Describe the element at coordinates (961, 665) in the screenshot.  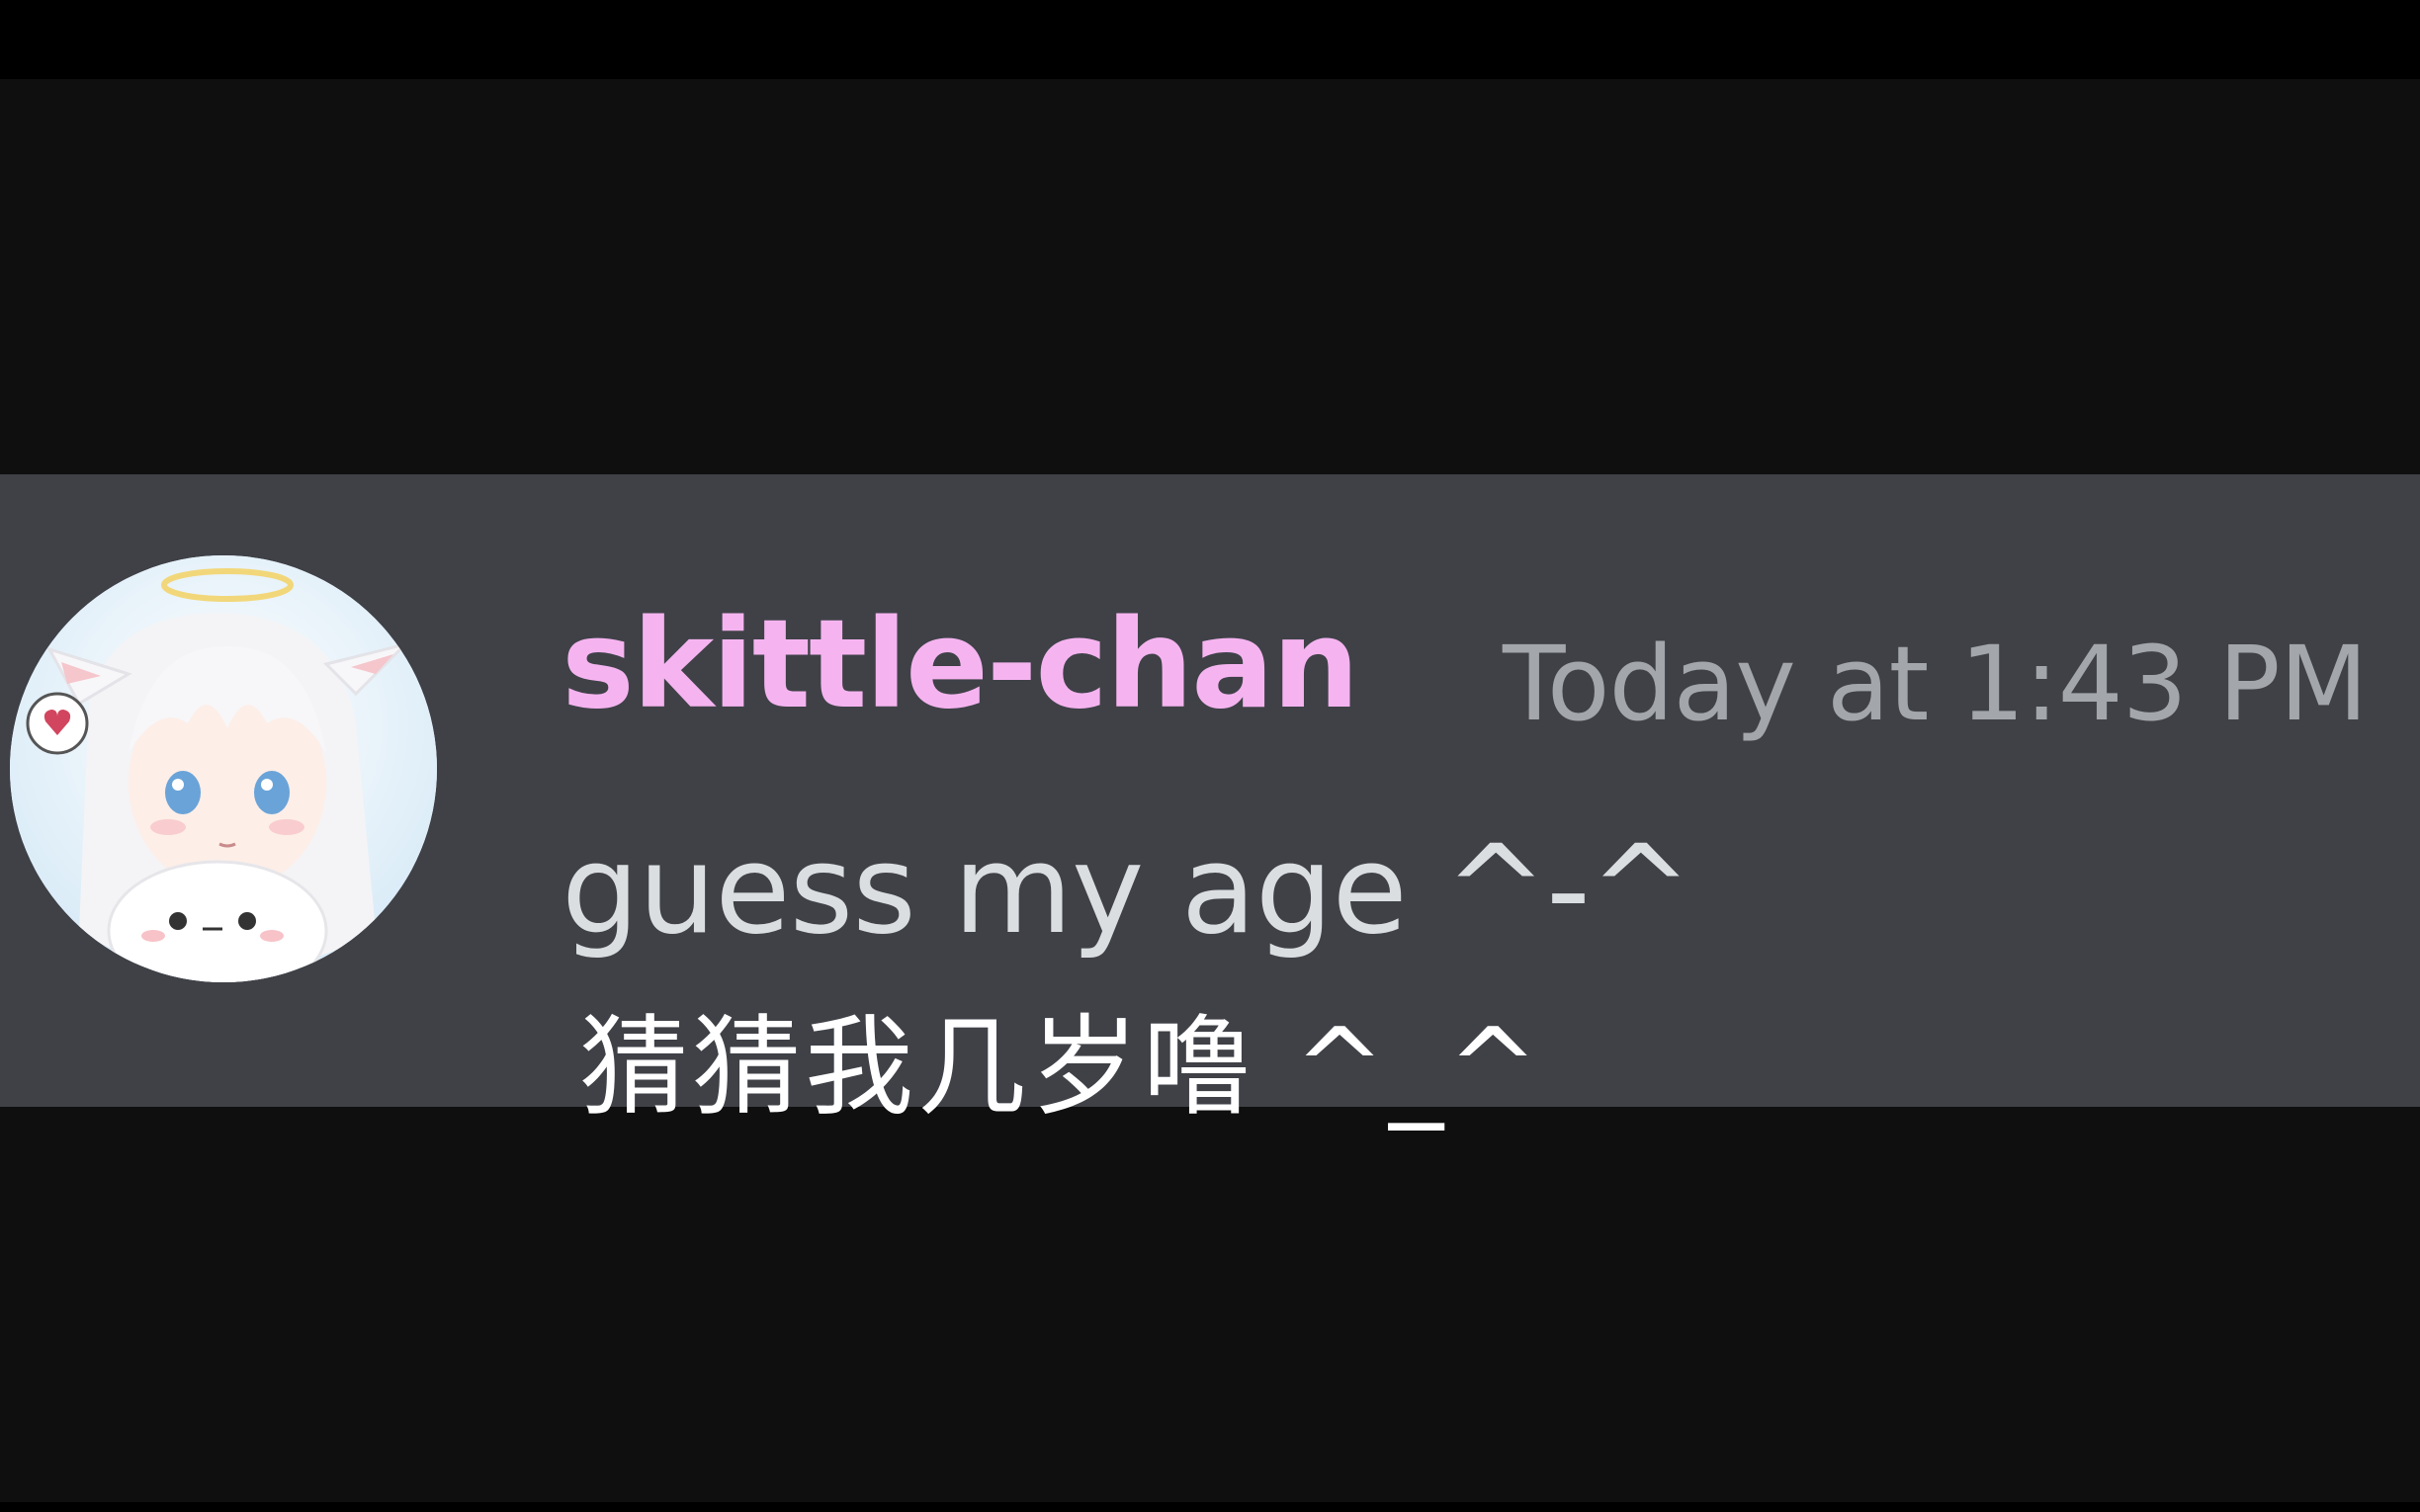
I see `username: skittle-chan` at that location.